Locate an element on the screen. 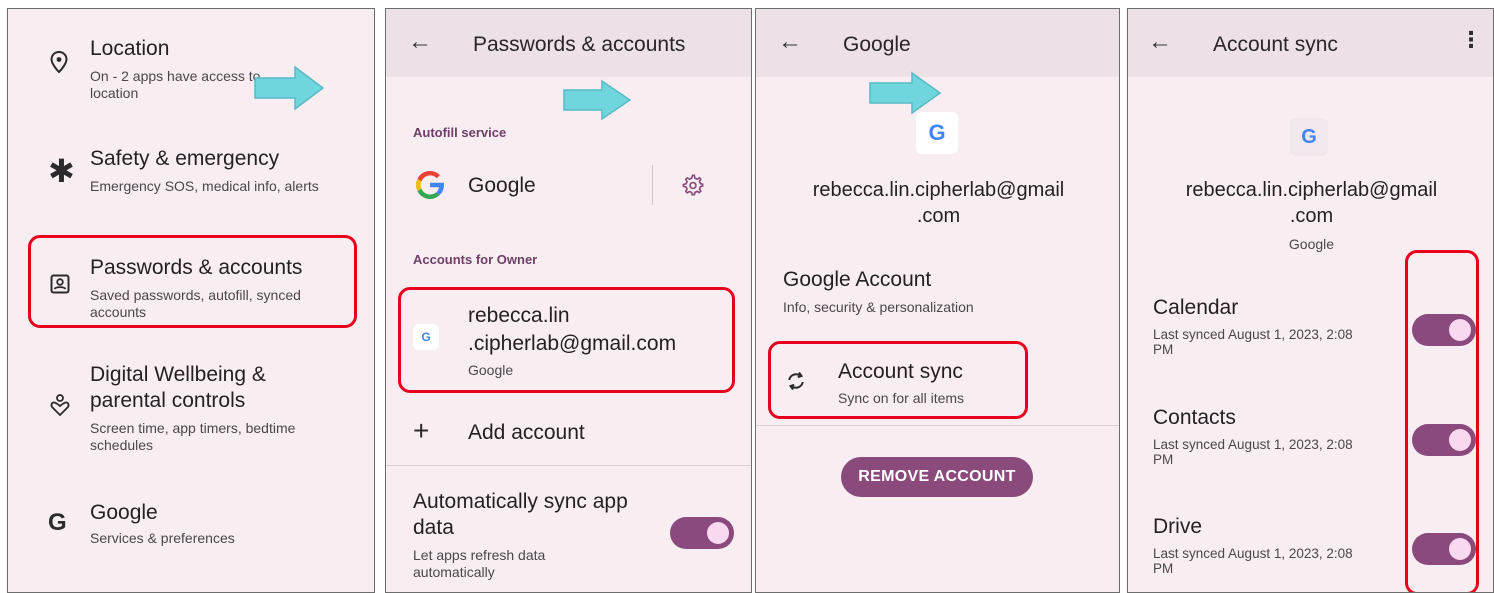  add-account-label: Add account is located at coordinates (526, 432).